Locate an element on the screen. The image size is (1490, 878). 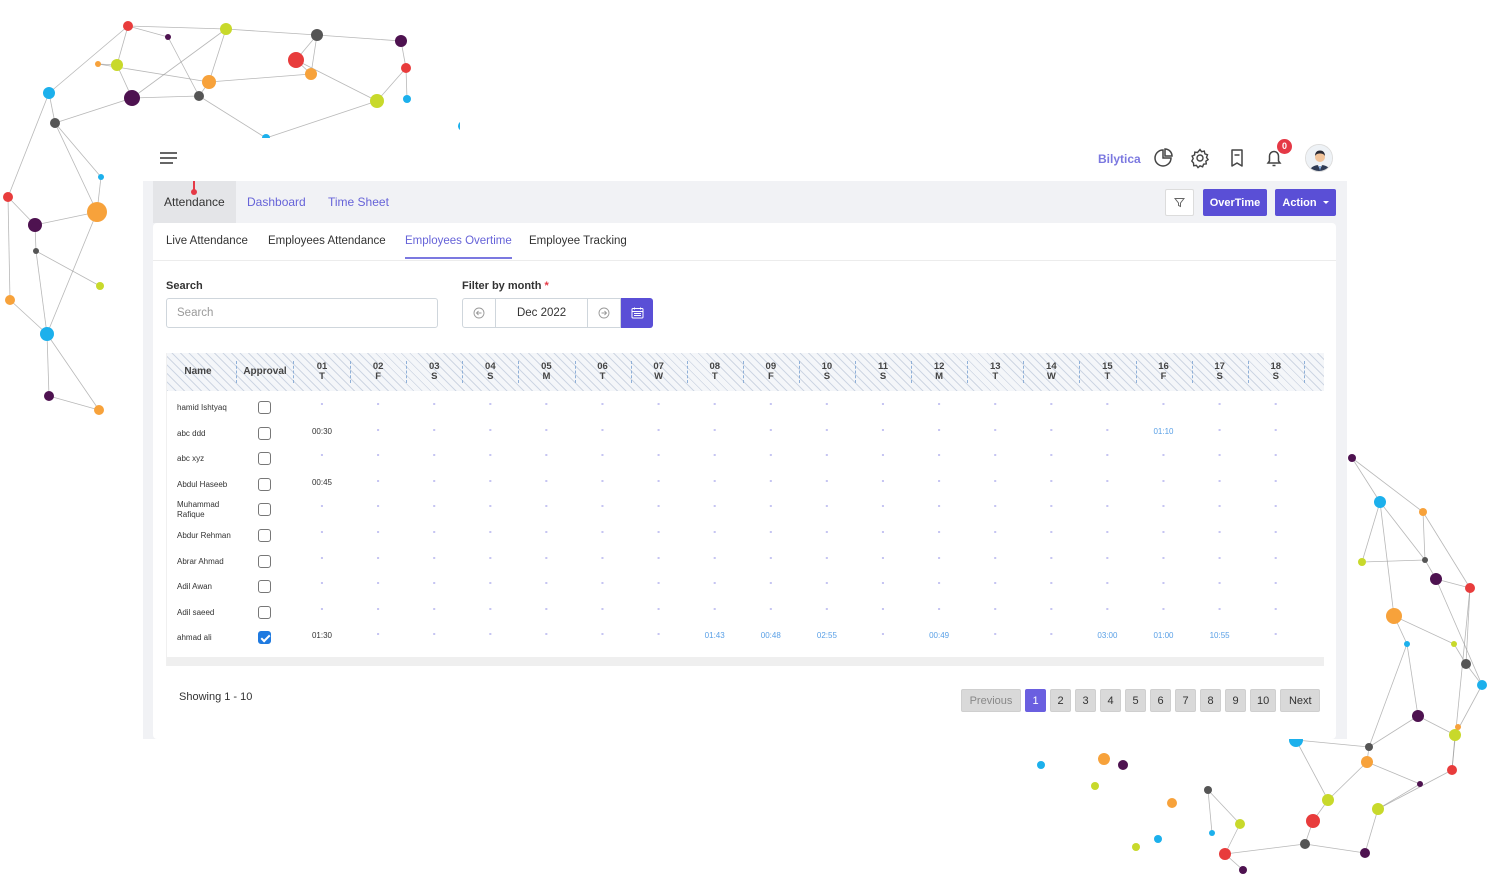
page-button: 6 is located at coordinates (1160, 700).